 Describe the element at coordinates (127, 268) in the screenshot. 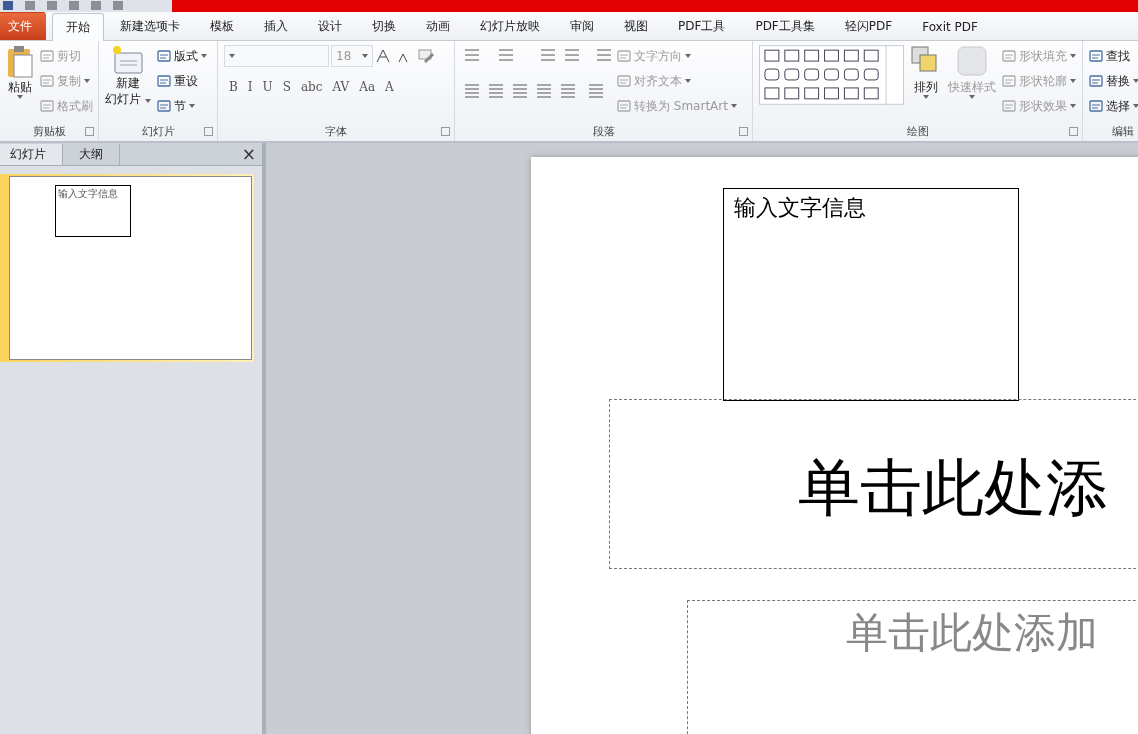

I see `slide-thumbnail: 输入文字信息` at that location.